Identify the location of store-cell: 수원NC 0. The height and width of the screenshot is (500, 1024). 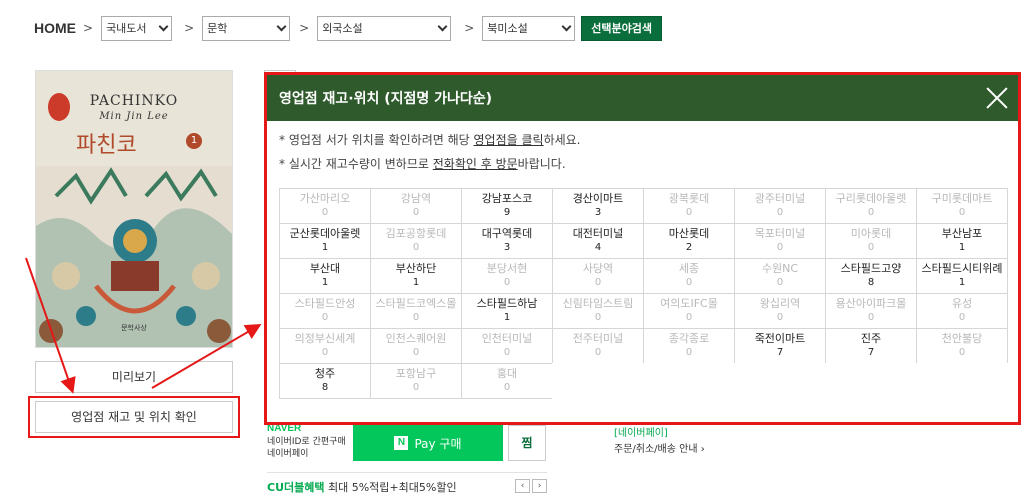
(780, 276).